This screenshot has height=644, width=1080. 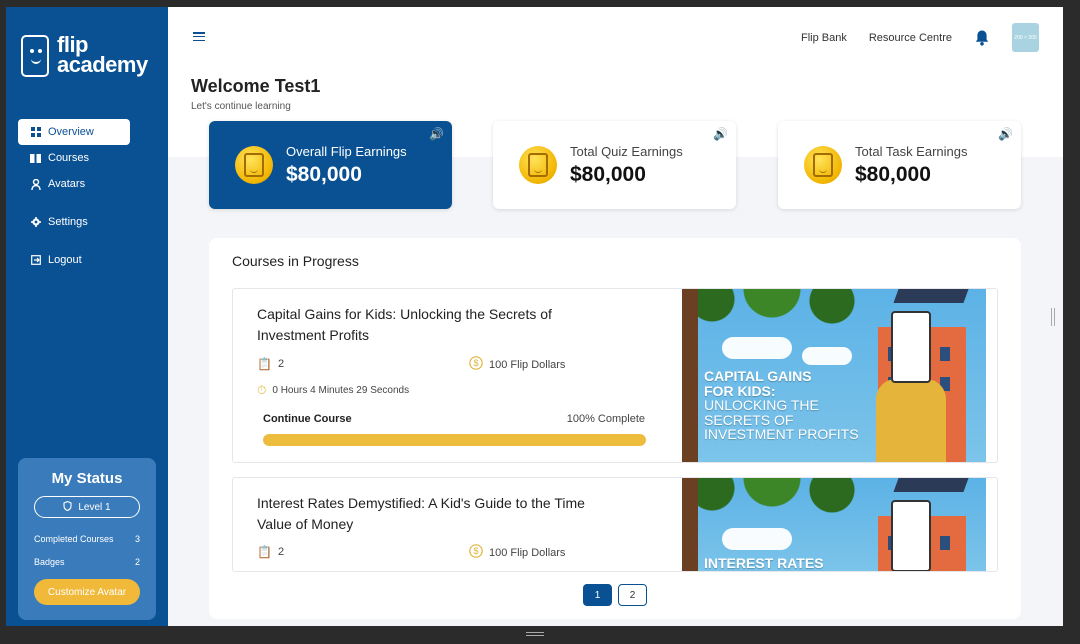 I want to click on stopwatch-icon: ⏱, so click(x=262, y=390).